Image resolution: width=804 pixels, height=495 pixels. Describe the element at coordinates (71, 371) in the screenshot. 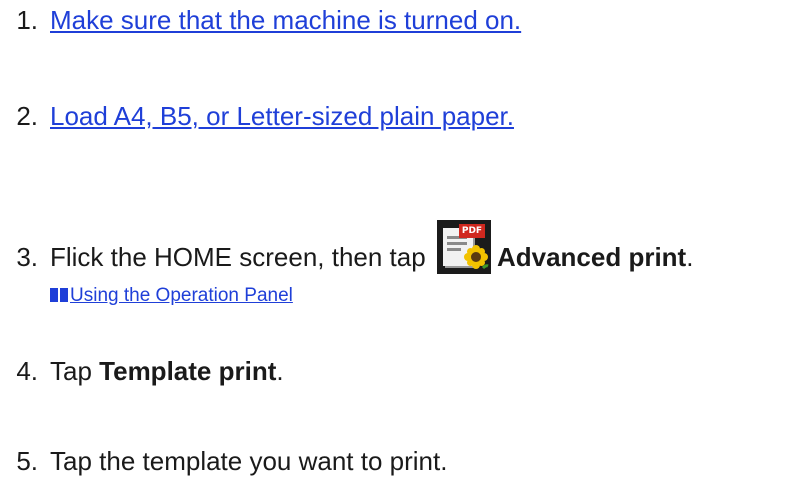

I see `step-text: Tap` at that location.